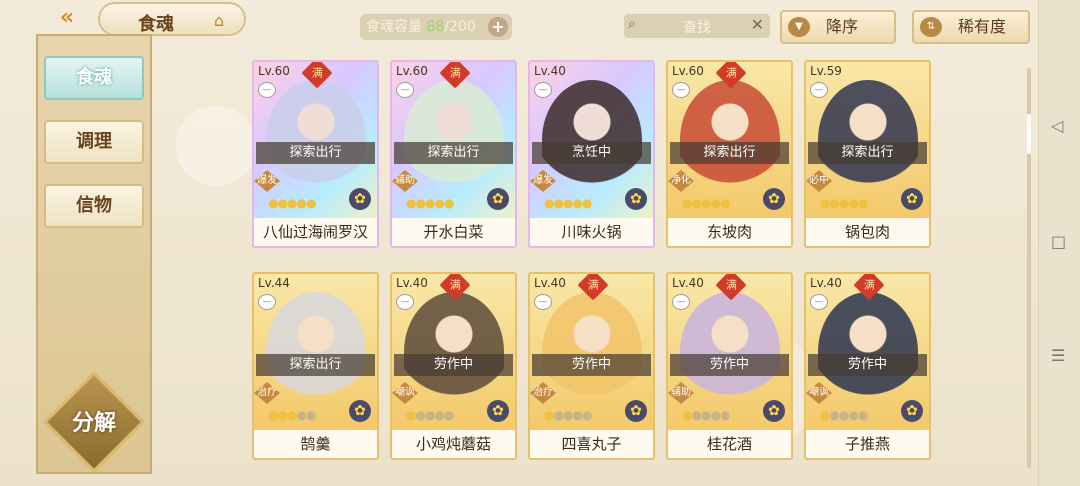 The image size is (1080, 486). Describe the element at coordinates (67, 19) in the screenshot. I see `back-button: «` at that location.